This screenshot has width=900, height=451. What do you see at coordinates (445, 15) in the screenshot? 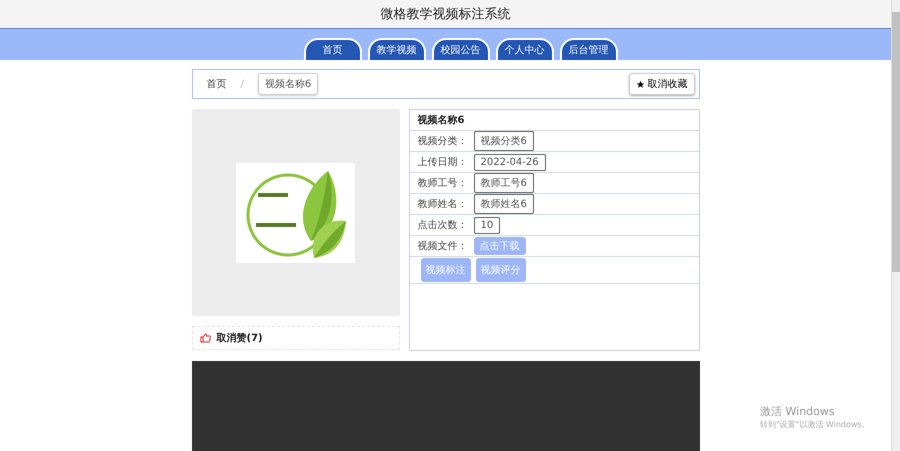
I see `site-title: 微格教学视频标注系统` at bounding box center [445, 15].